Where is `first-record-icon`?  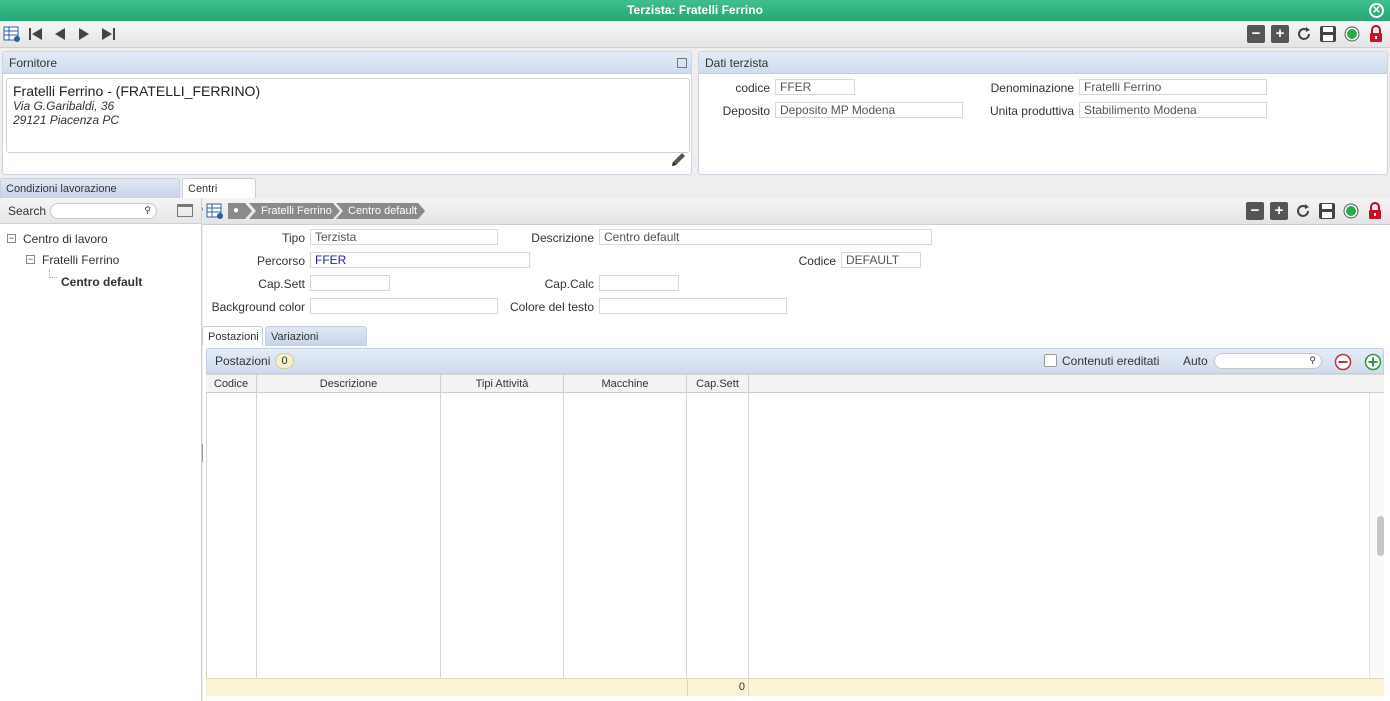
first-record-icon is located at coordinates (36, 34).